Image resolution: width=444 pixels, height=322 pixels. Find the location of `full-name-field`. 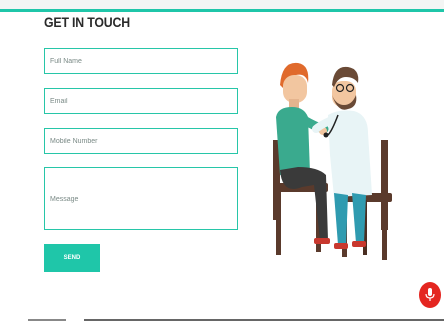

full-name-field is located at coordinates (141, 61).